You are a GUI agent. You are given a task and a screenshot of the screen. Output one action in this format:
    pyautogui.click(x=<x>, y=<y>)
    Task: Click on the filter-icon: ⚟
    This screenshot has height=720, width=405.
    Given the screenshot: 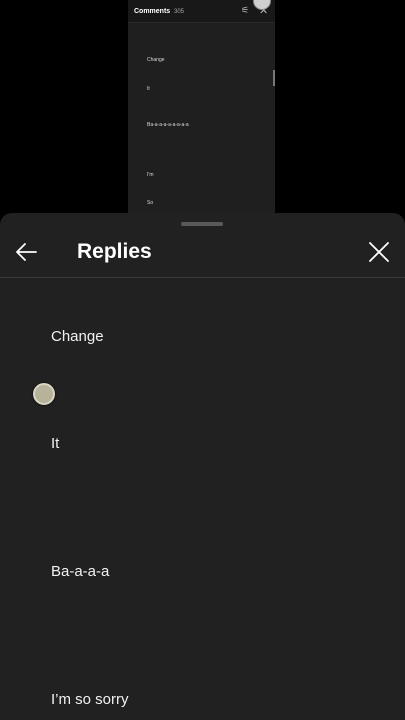 What is the action you would take?
    pyautogui.click(x=245, y=10)
    